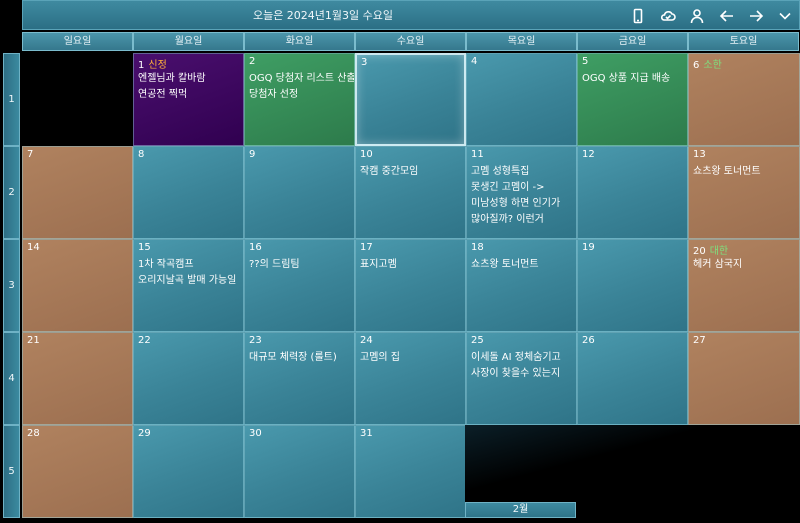  What do you see at coordinates (366, 154) in the screenshot?
I see `day-number: 10` at bounding box center [366, 154].